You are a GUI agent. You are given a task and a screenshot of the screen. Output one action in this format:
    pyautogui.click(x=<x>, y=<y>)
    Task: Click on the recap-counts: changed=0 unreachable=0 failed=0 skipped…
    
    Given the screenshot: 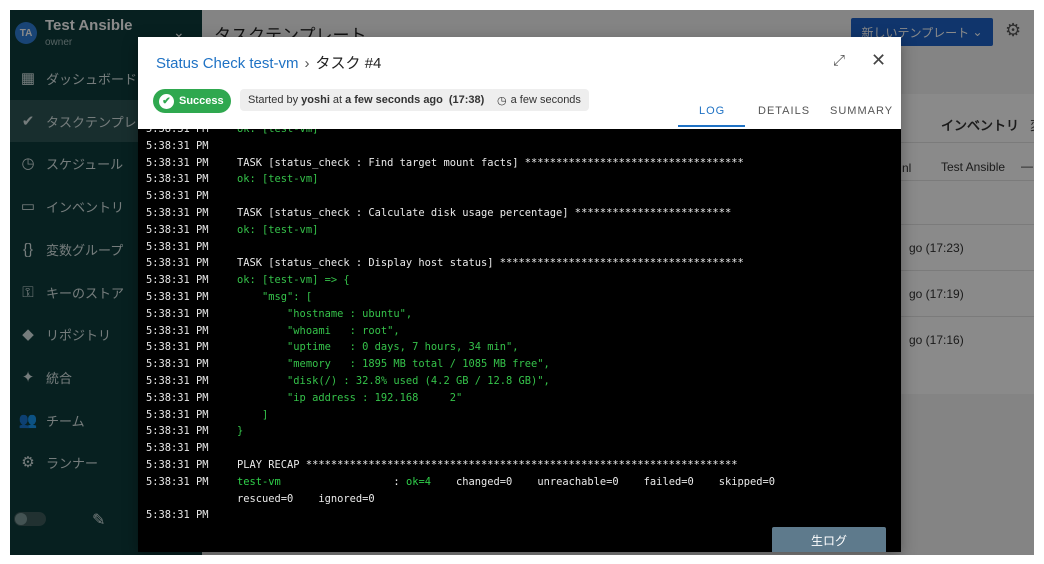 What is the action you would take?
    pyautogui.click(x=616, y=481)
    